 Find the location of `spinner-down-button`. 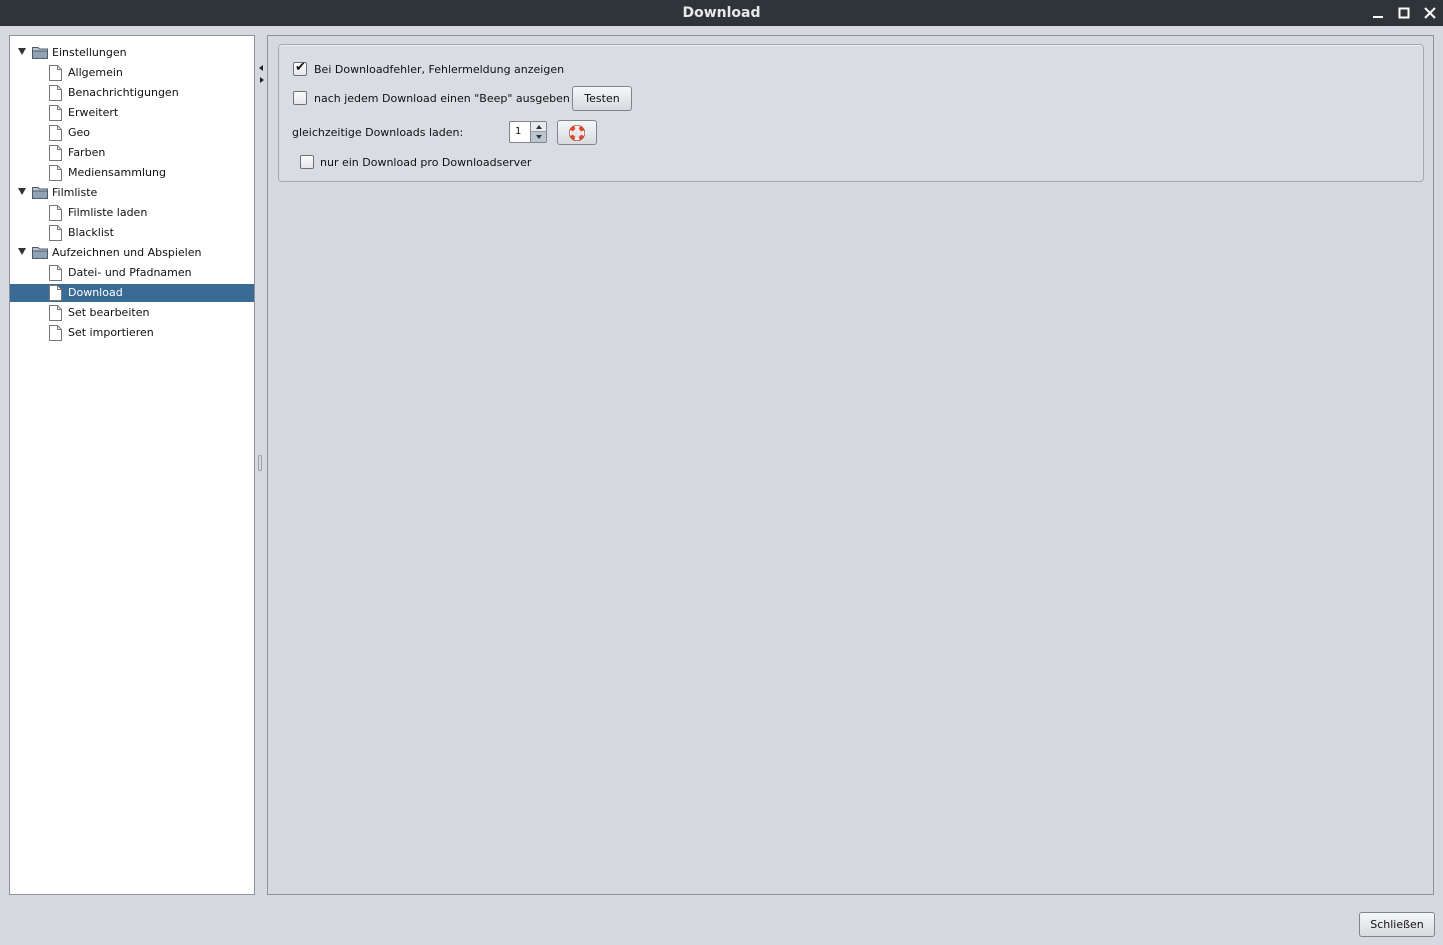

spinner-down-button is located at coordinates (538, 137).